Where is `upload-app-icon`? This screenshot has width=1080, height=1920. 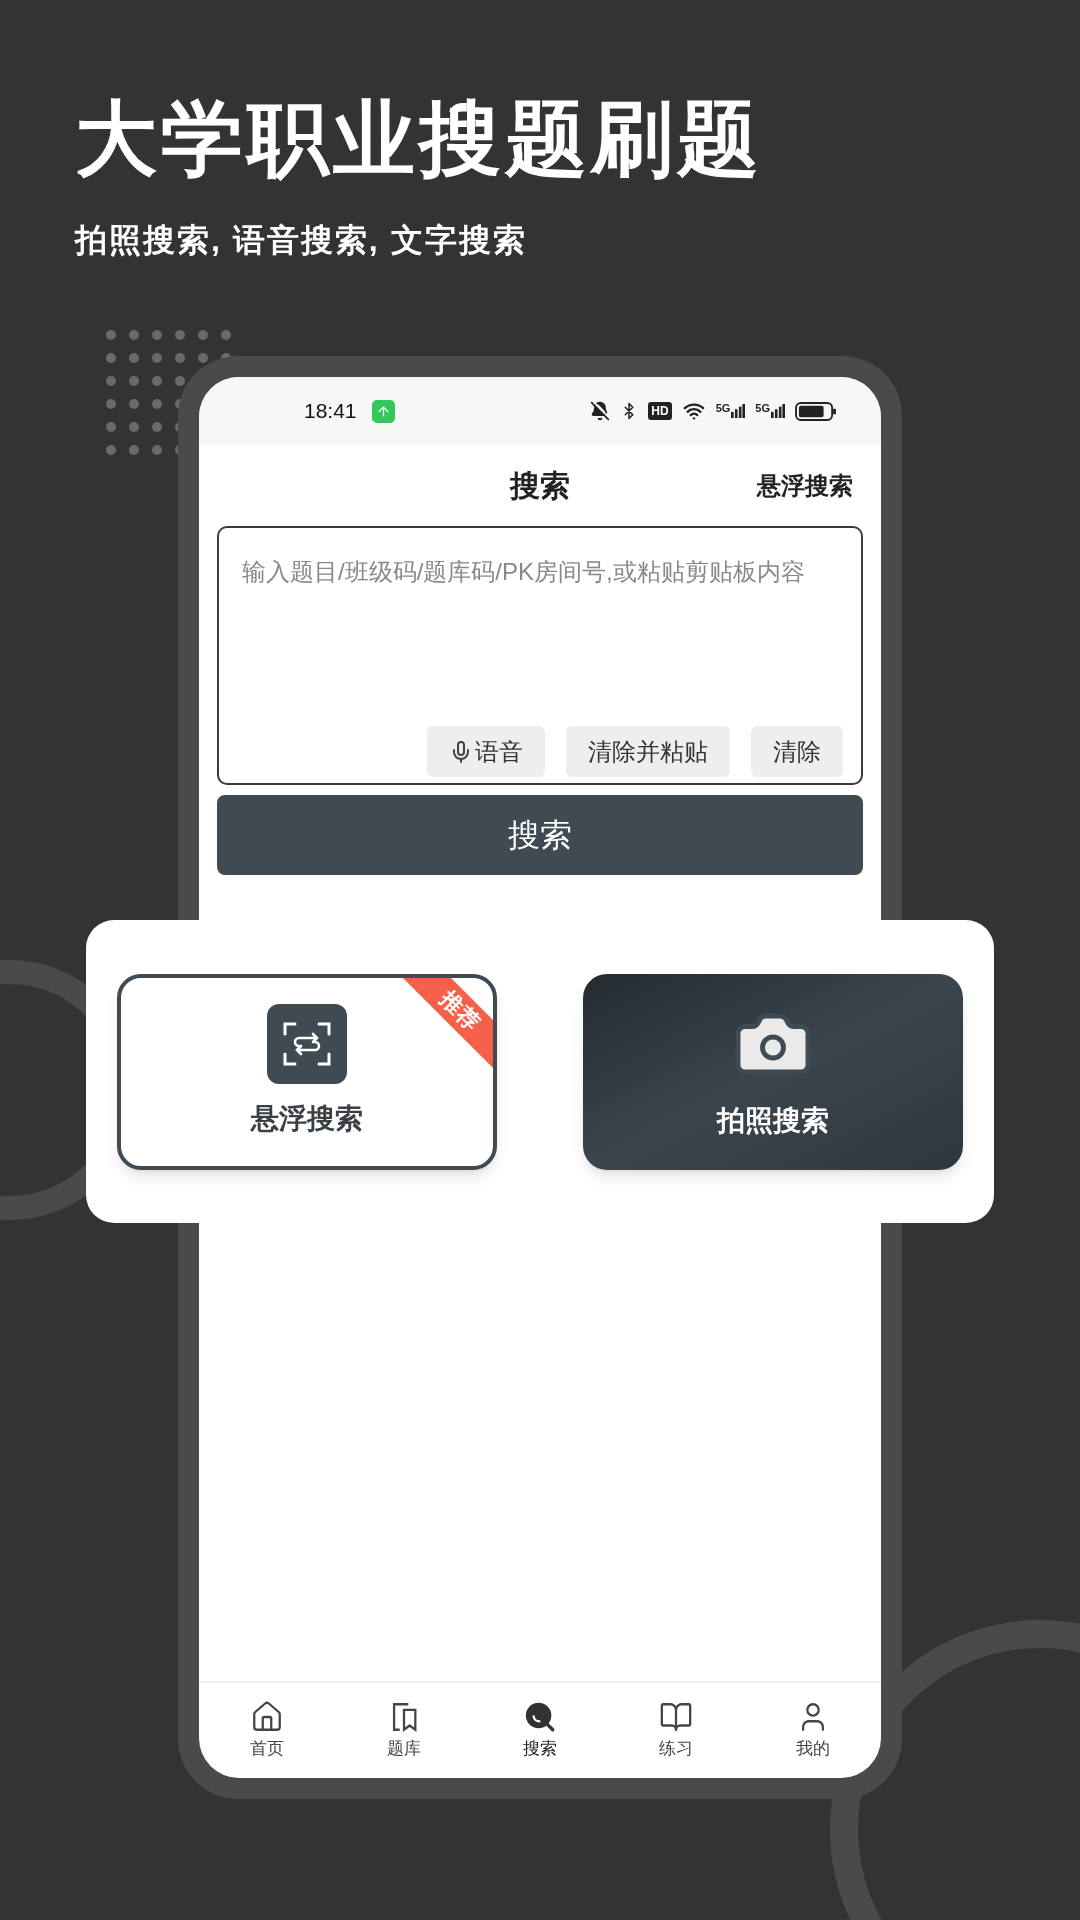 upload-app-icon is located at coordinates (383, 411).